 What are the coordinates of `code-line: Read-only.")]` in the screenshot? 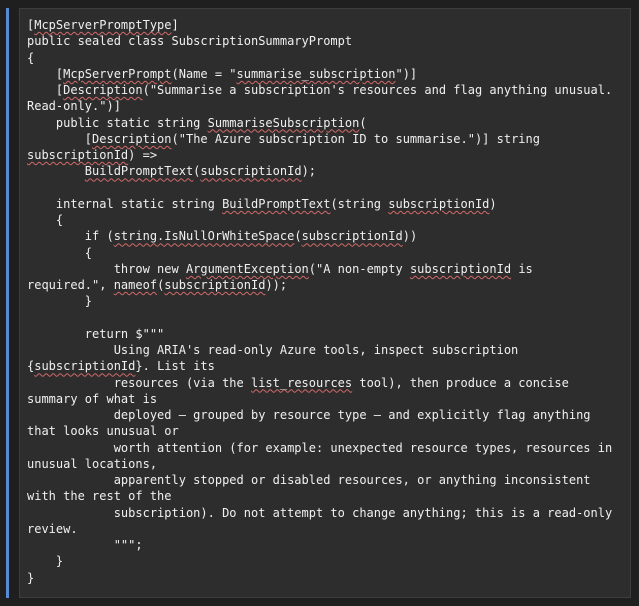 It's located at (326, 106).